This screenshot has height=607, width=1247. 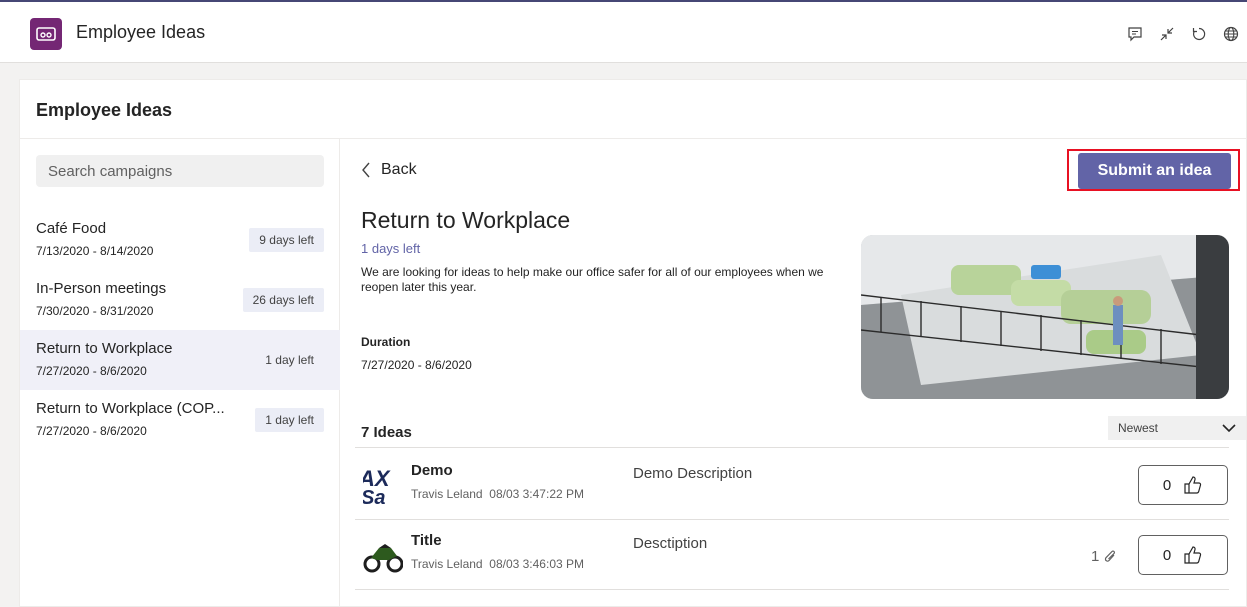 What do you see at coordinates (623, 31) in the screenshot?
I see `app-header: Employee Ideas` at bounding box center [623, 31].